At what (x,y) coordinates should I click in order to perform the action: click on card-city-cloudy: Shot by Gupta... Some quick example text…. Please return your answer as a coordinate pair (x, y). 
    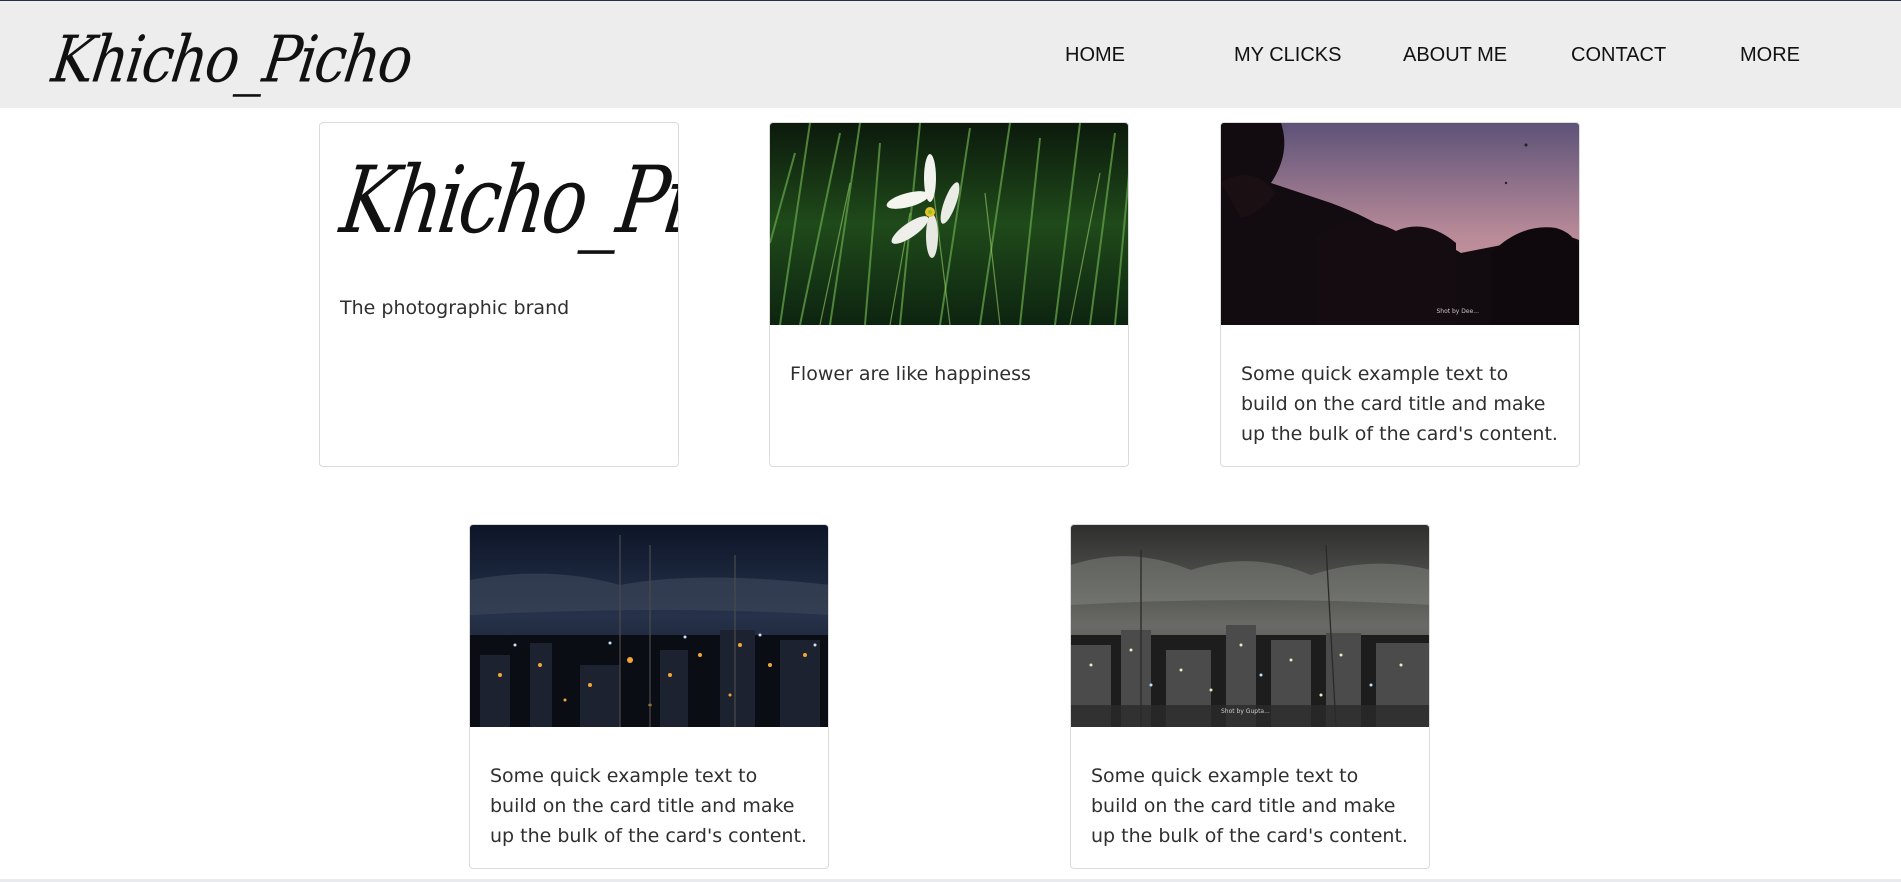
    Looking at the image, I should click on (1250, 696).